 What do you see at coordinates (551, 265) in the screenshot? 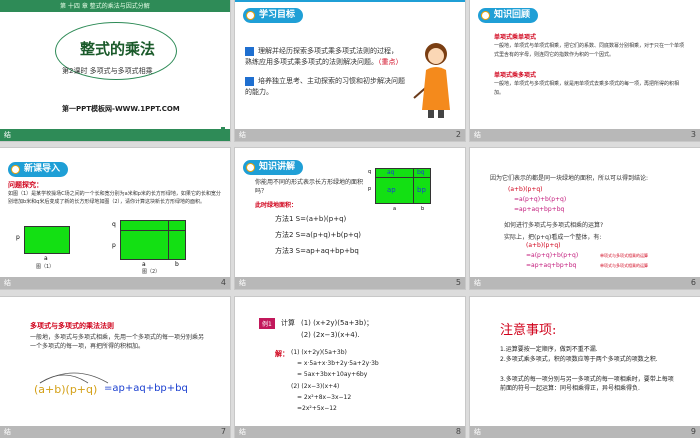
I see `expr-6: =ap+aq+bp+bq` at bounding box center [551, 265].